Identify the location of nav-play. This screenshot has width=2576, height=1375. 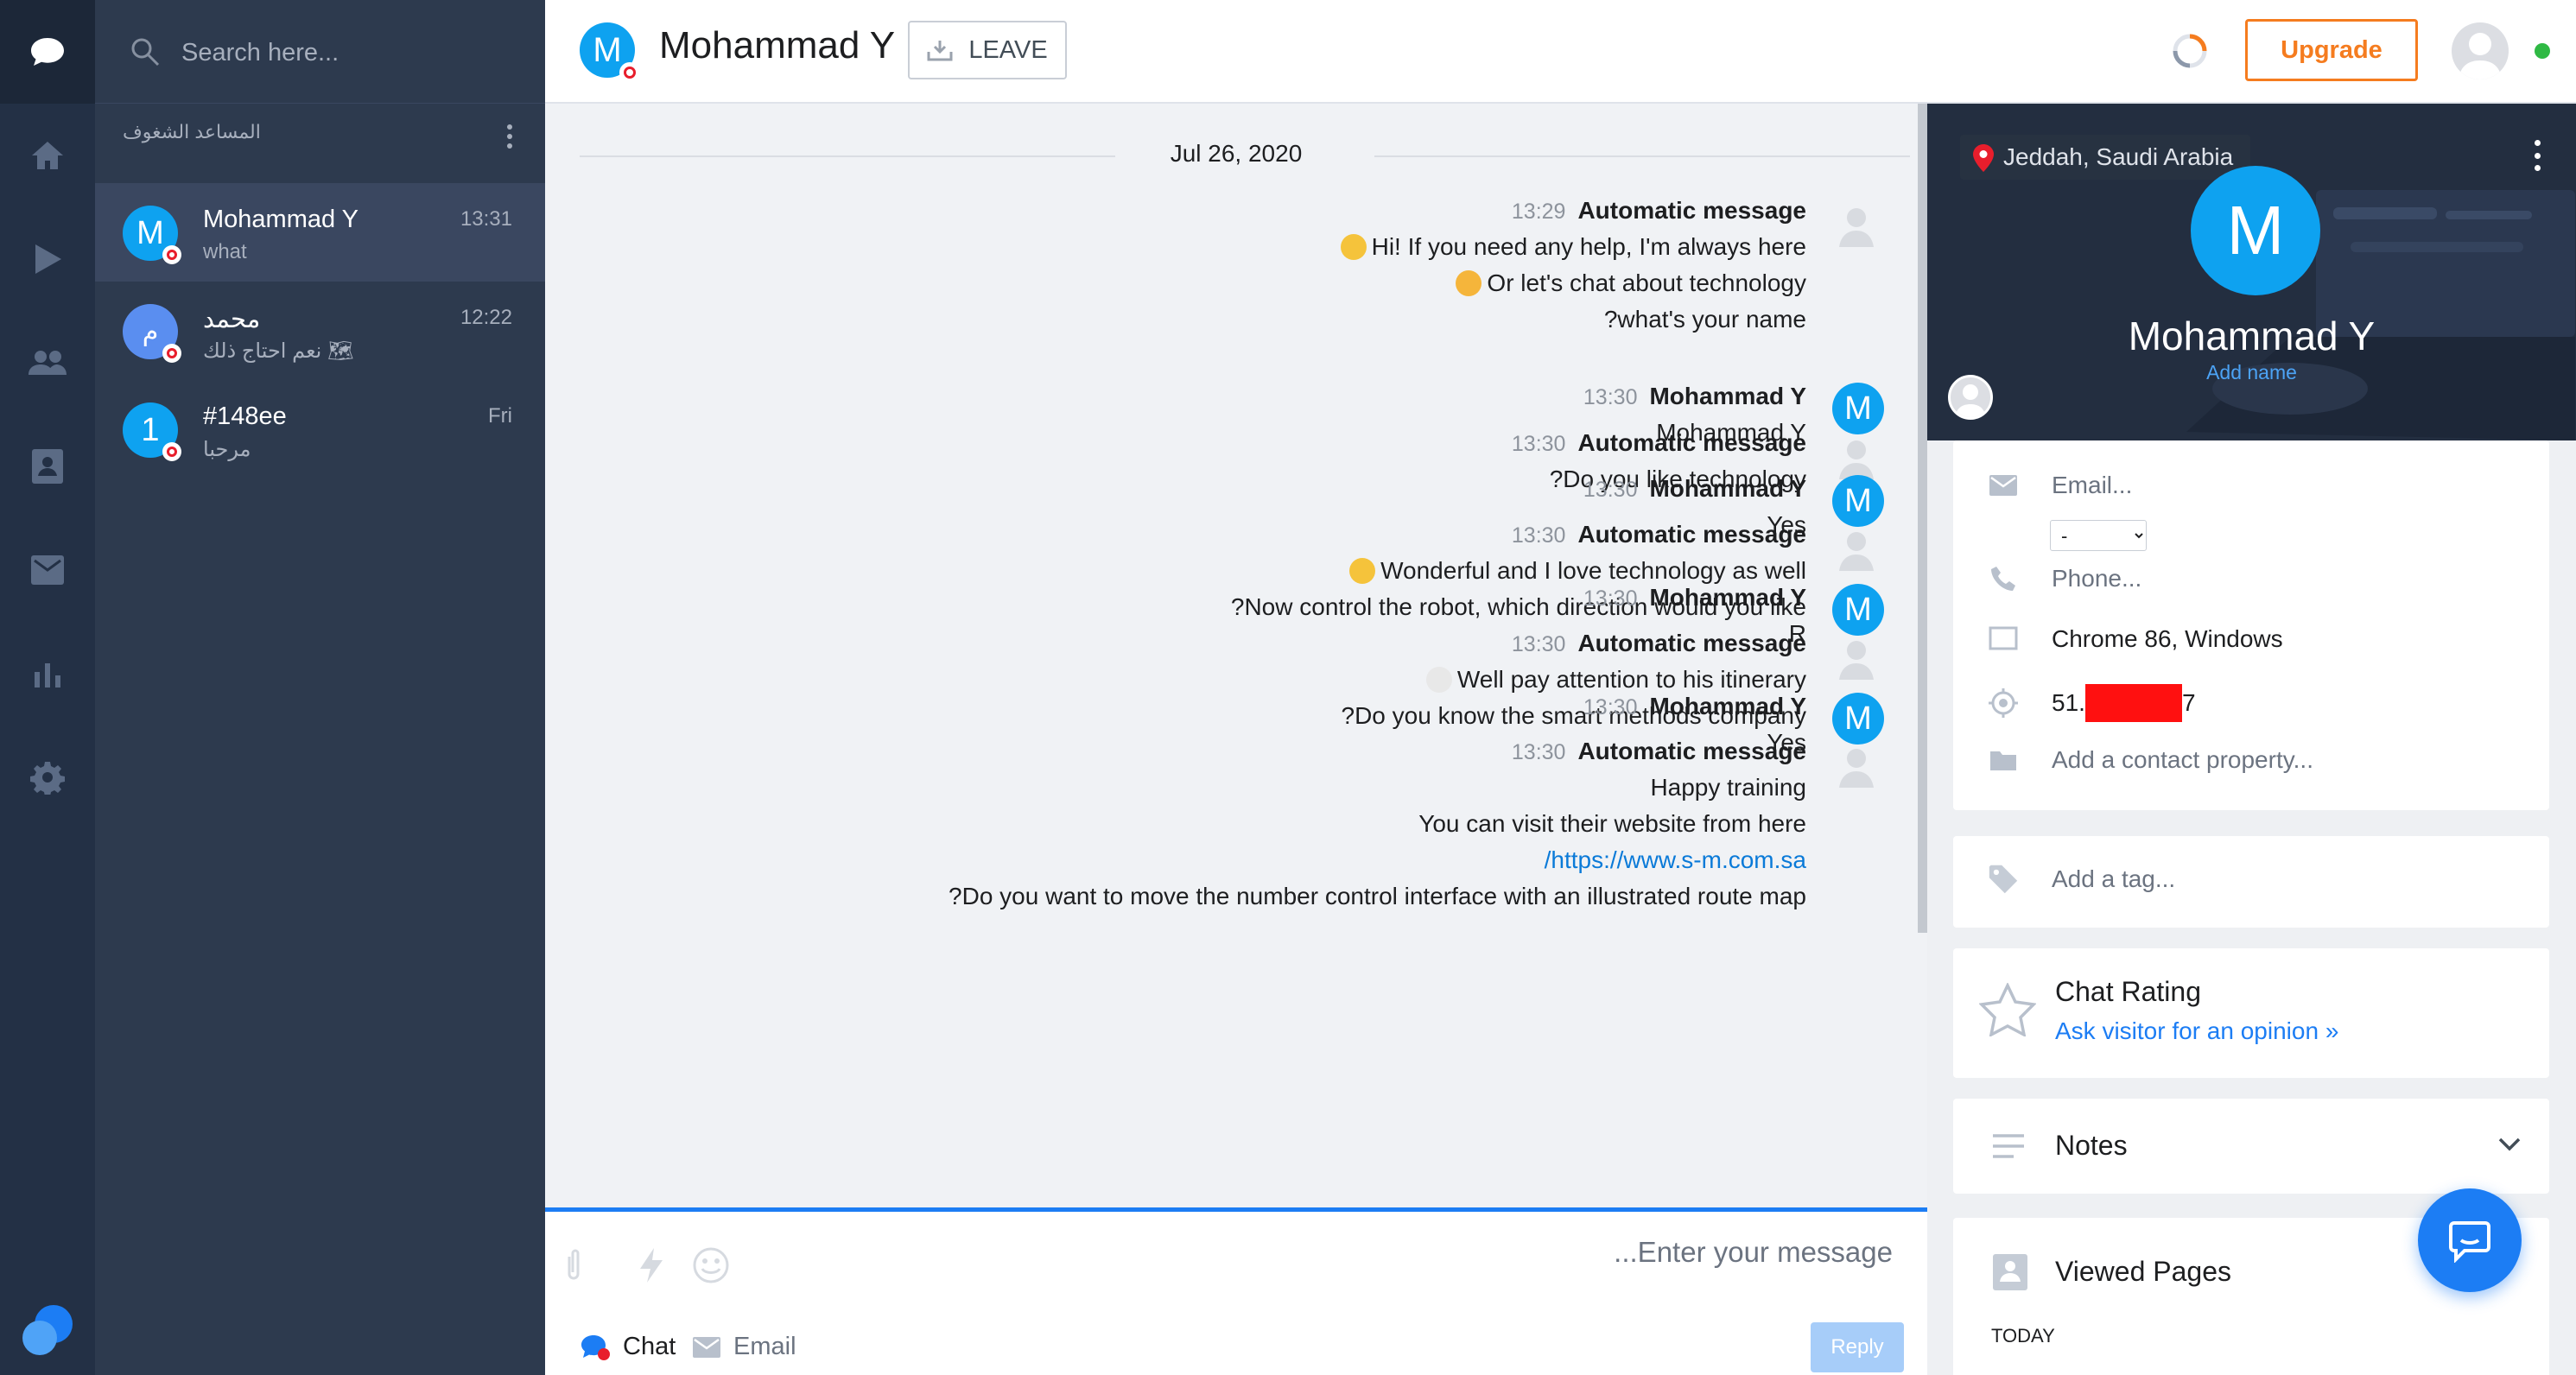
(47, 259).